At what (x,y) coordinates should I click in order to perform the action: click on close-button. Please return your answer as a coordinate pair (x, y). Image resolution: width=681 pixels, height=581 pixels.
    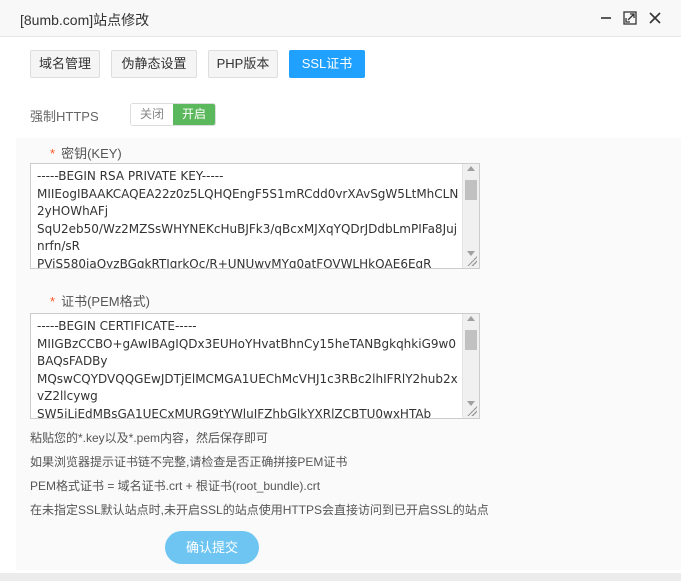
    Looking at the image, I should click on (655, 18).